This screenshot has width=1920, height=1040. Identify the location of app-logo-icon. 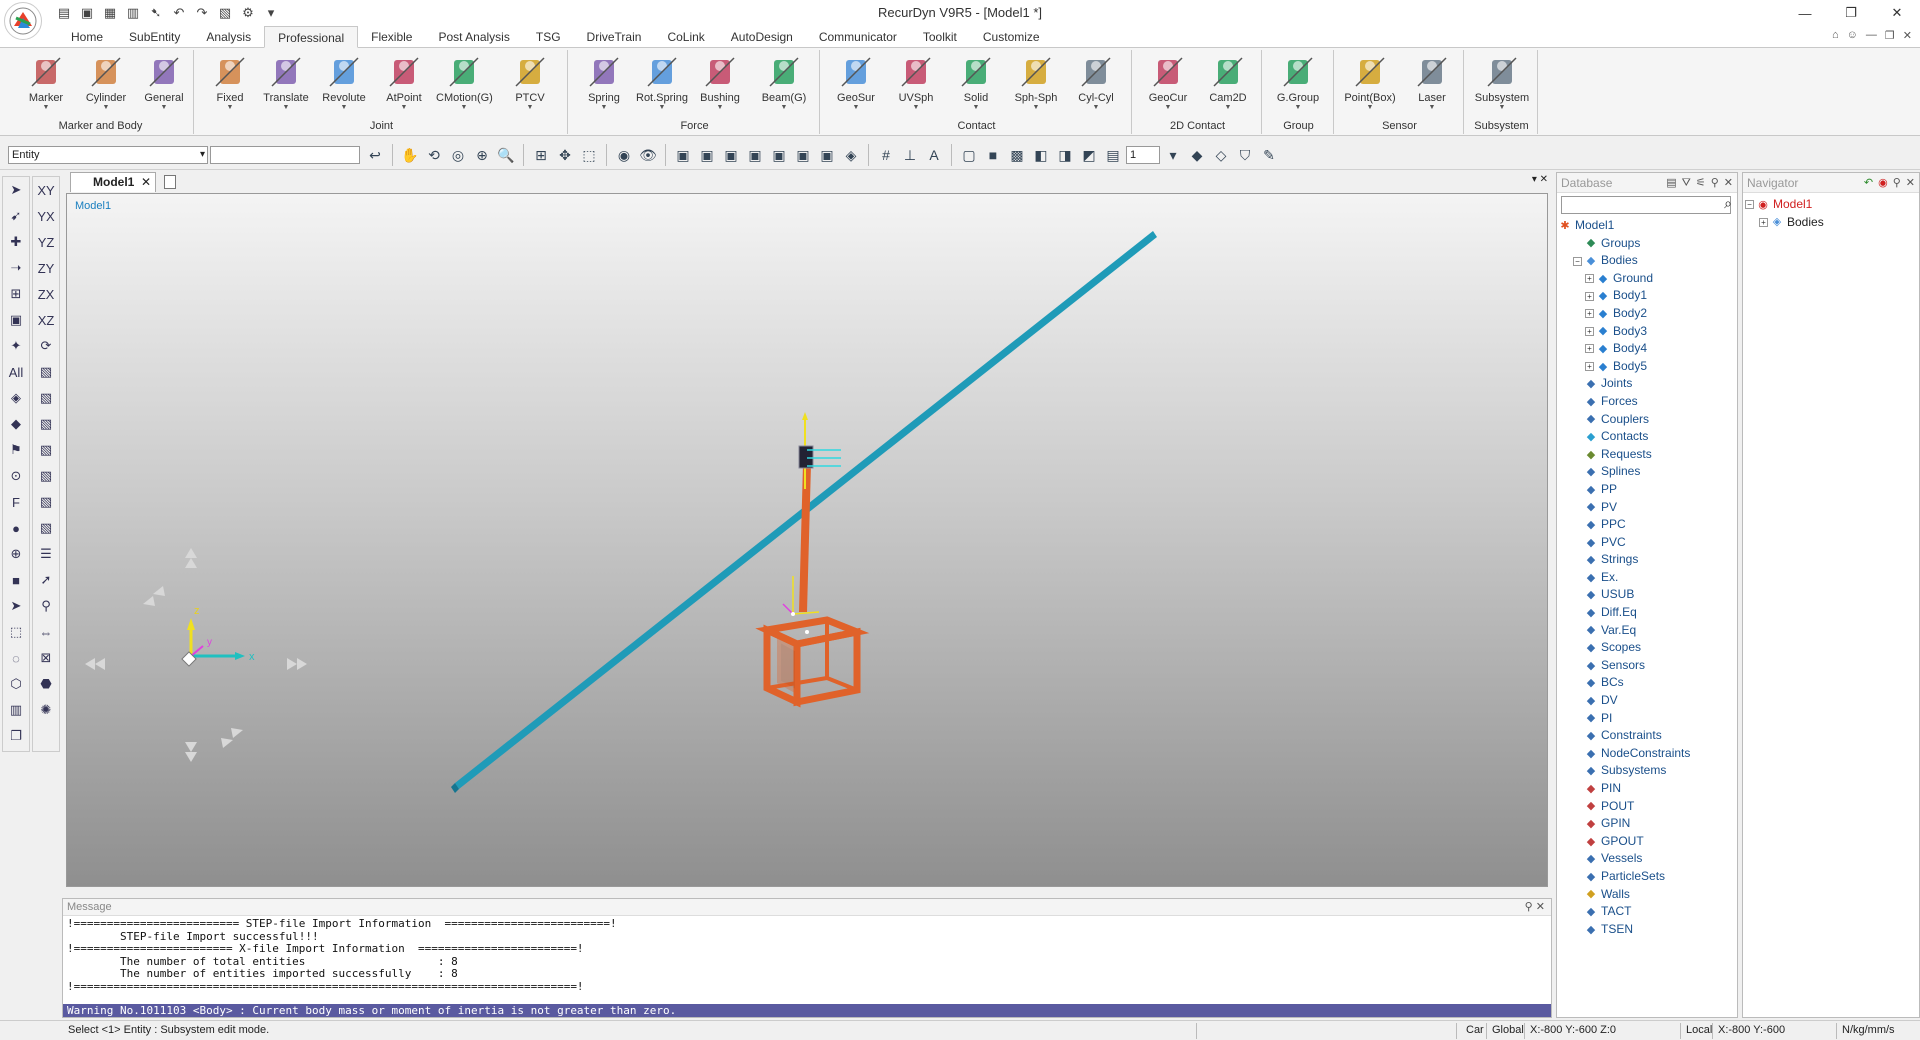
(23, 21).